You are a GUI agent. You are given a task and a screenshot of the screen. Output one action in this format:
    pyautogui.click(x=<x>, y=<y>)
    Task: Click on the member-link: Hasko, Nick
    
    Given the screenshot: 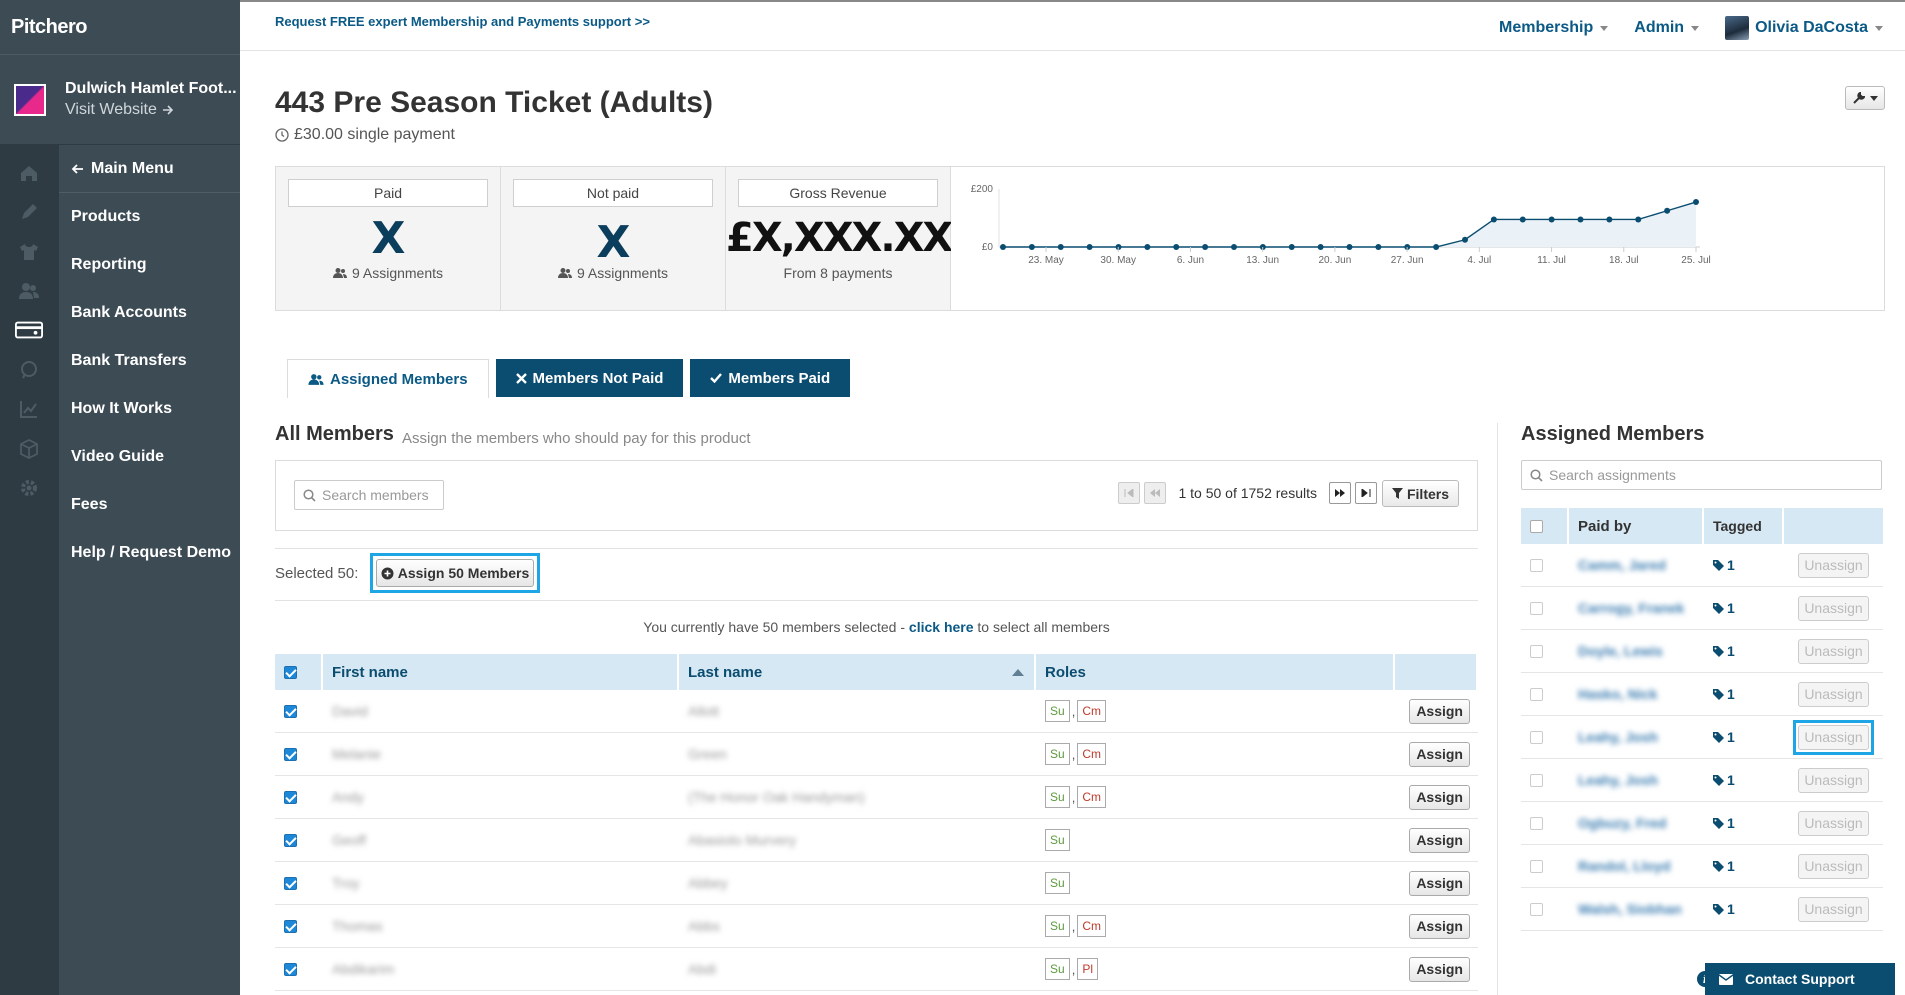 What is the action you would take?
    pyautogui.click(x=1617, y=694)
    